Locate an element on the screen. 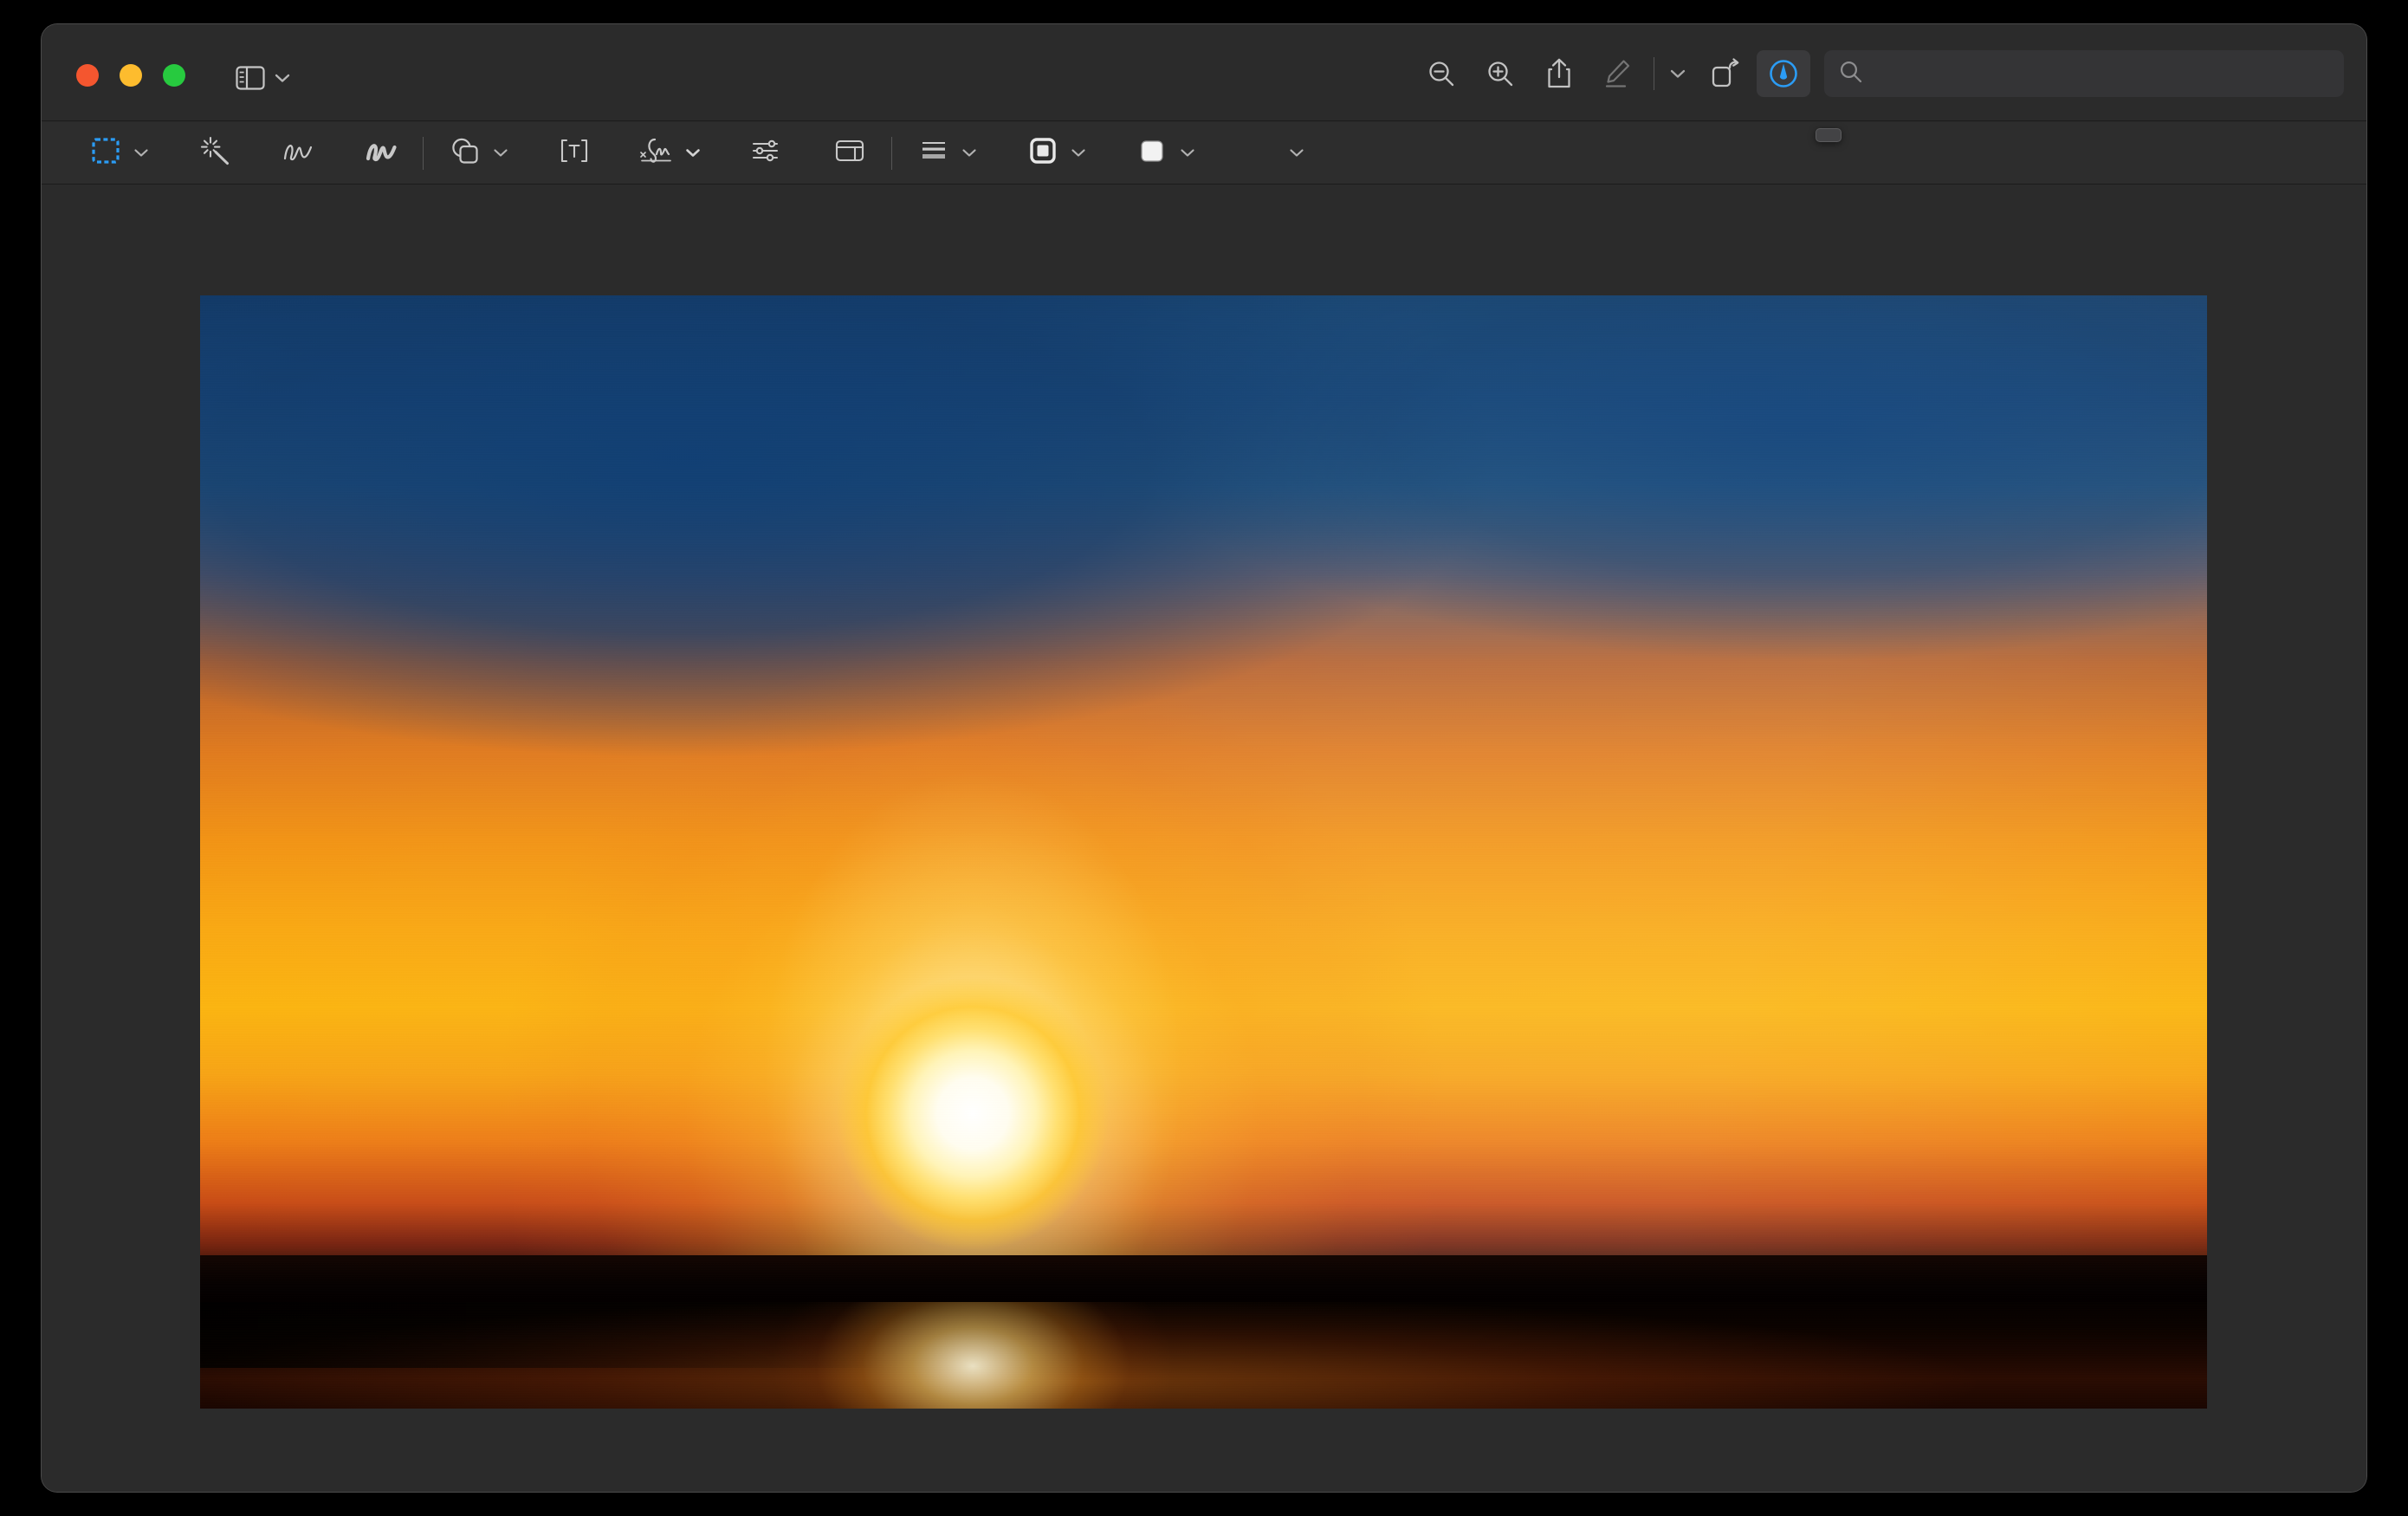  shape-style-button is located at coordinates (933, 153).